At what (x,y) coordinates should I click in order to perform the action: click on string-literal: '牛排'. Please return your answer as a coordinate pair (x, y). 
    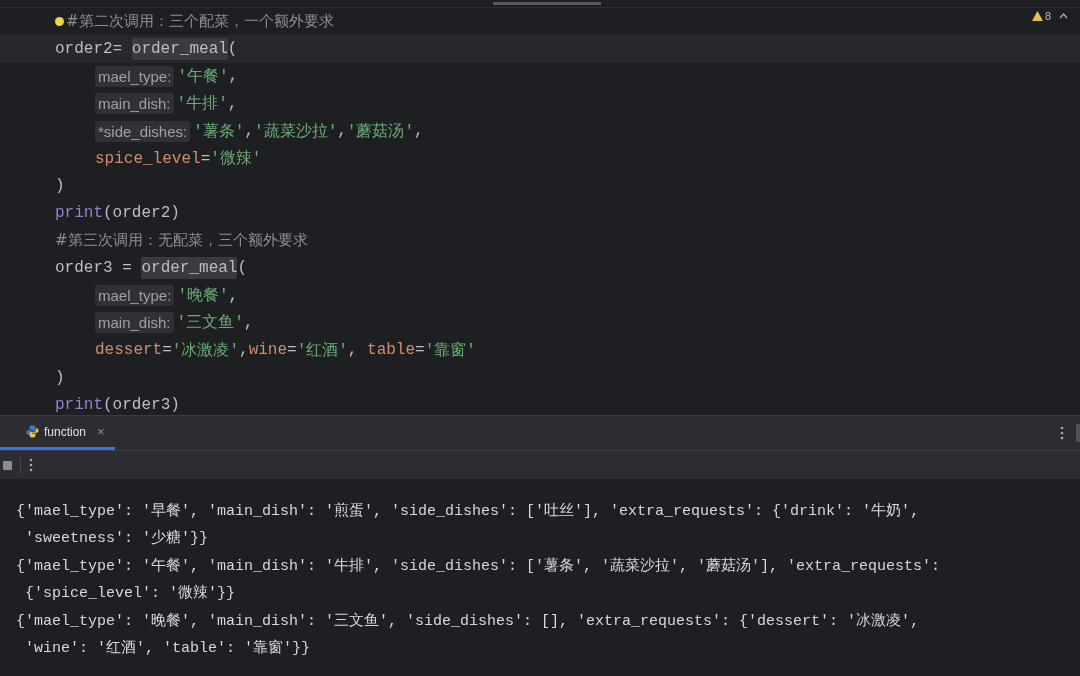
    Looking at the image, I should click on (202, 104).